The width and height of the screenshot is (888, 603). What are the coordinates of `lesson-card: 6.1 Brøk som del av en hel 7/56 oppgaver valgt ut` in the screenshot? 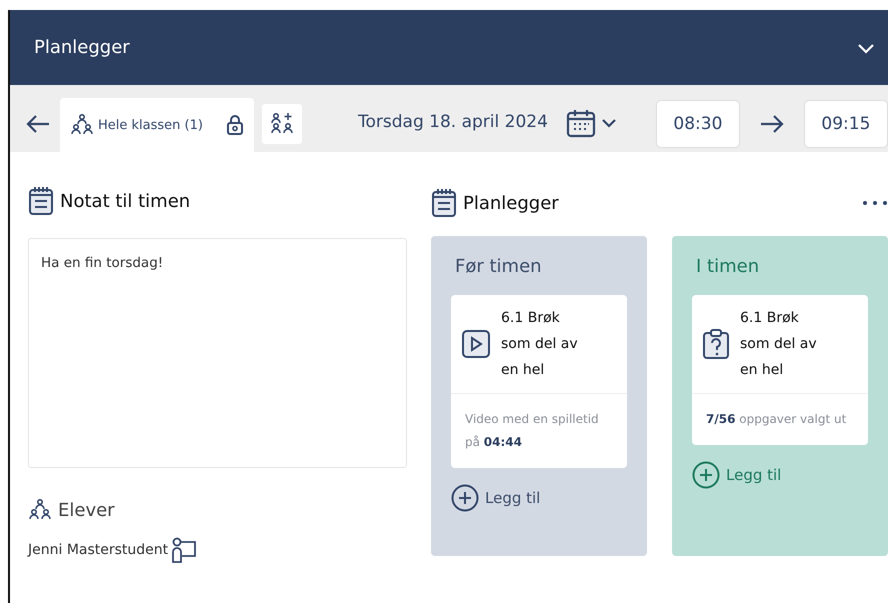 It's located at (780, 370).